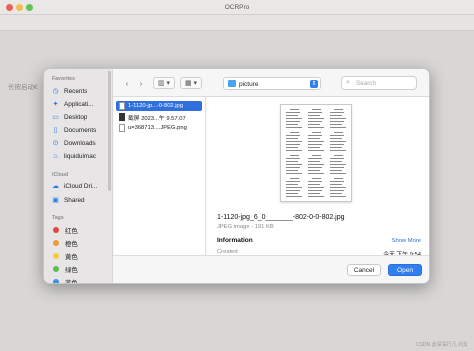 This screenshot has height=351, width=474. What do you see at coordinates (385, 83) in the screenshot?
I see `search-input` at bounding box center [385, 83].